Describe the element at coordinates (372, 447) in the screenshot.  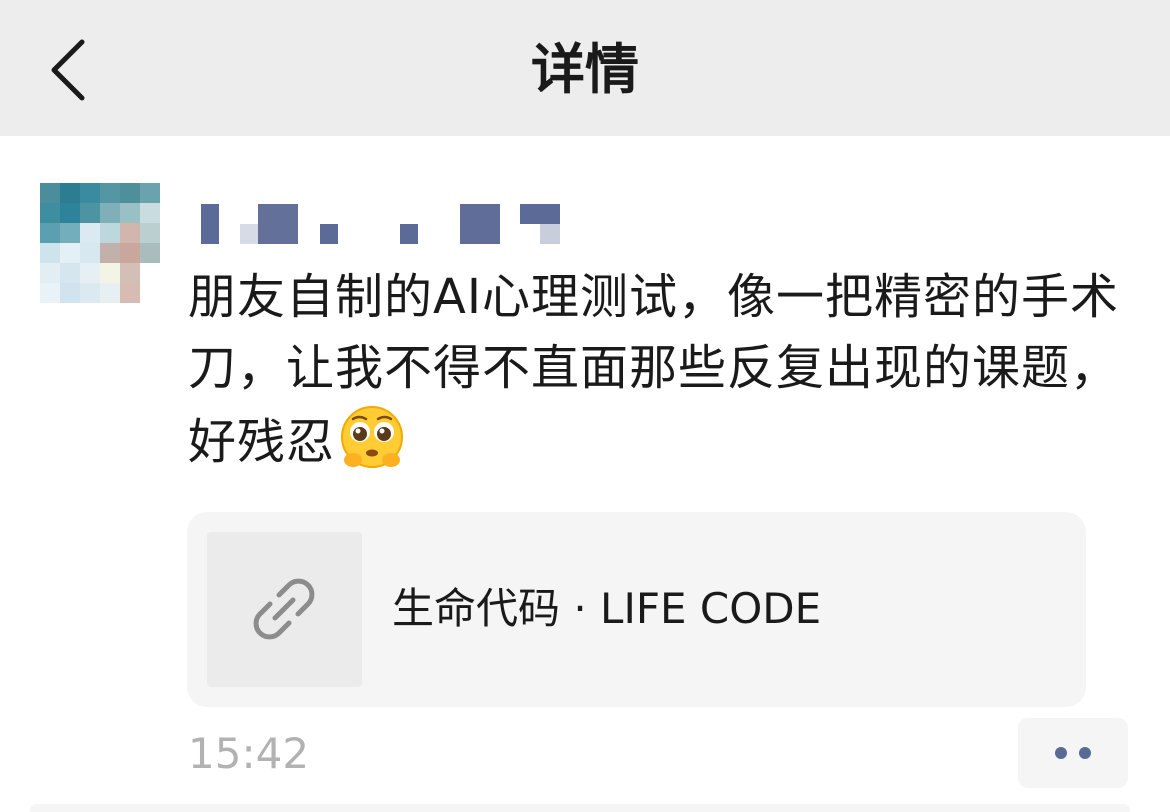
I see `pleading-face-emoji` at that location.